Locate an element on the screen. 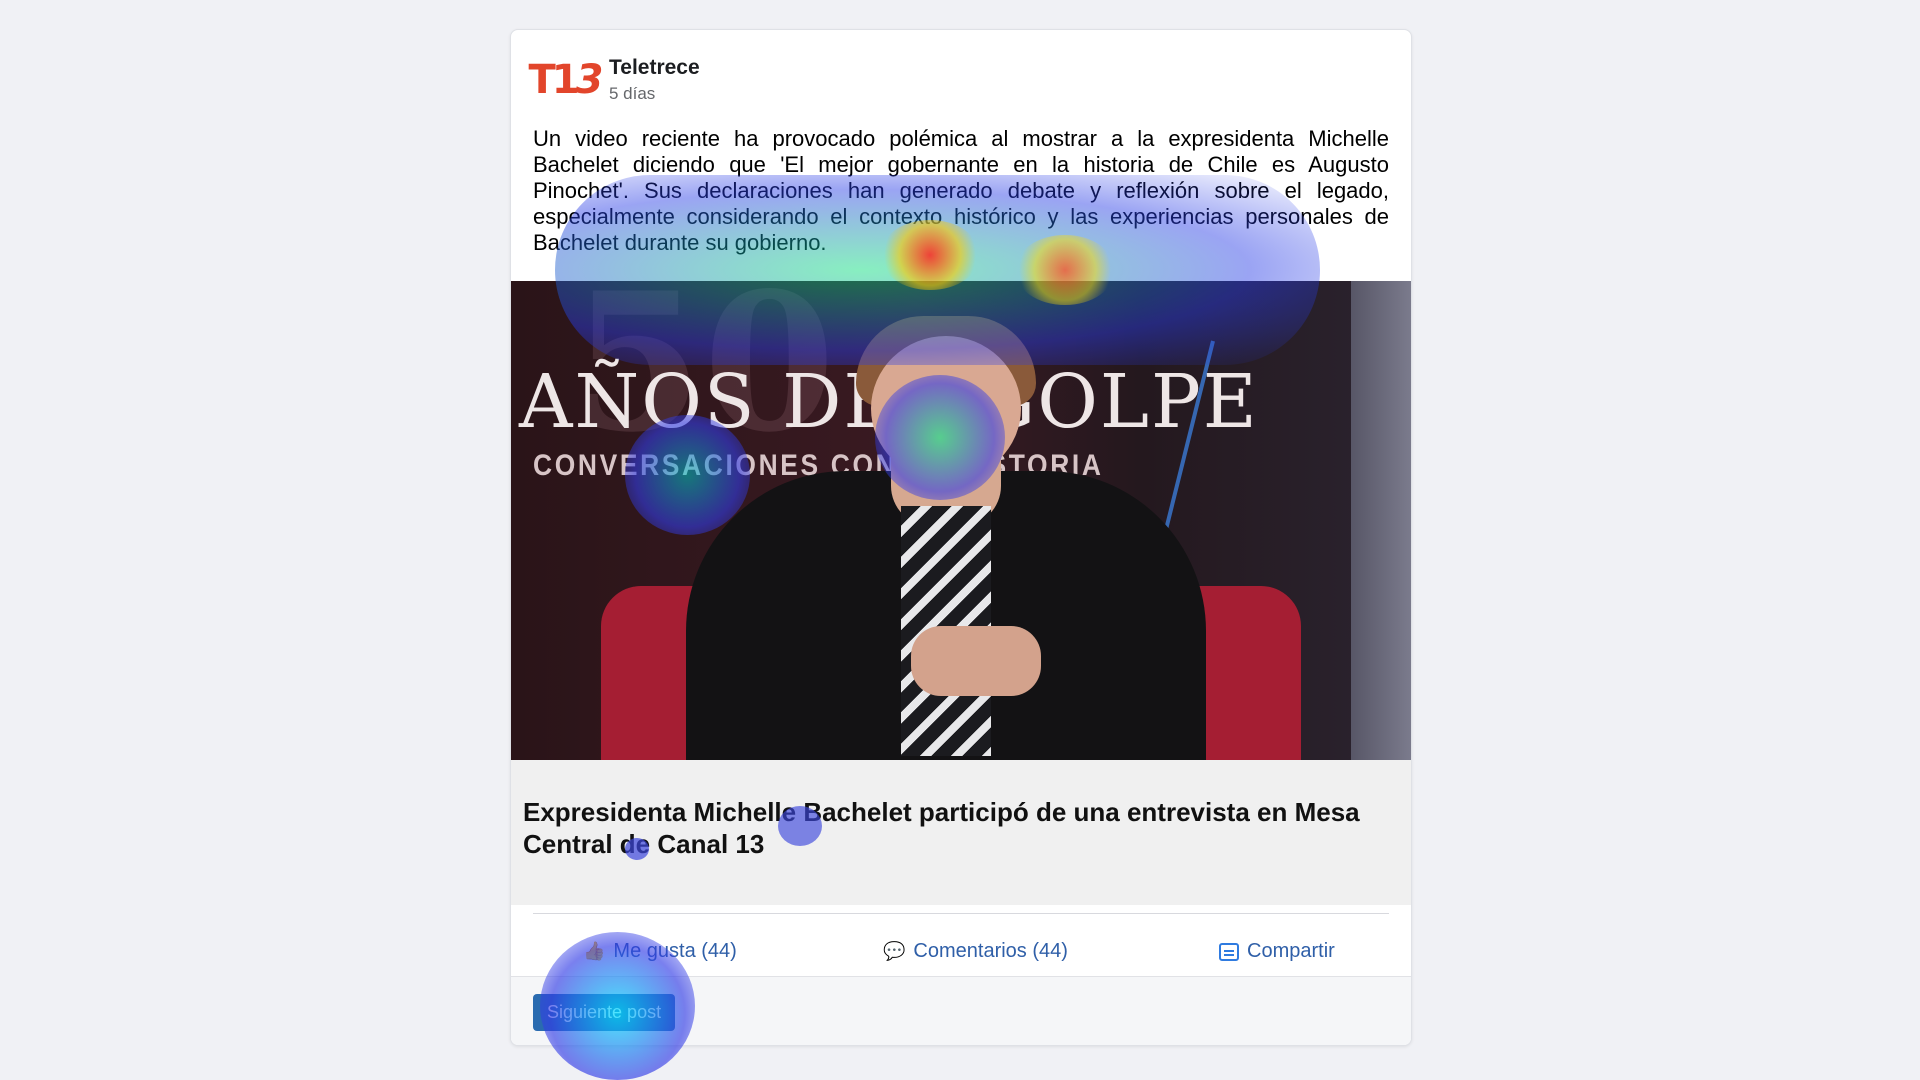 This screenshot has height=1080, width=1920. share-icon is located at coordinates (1229, 951).